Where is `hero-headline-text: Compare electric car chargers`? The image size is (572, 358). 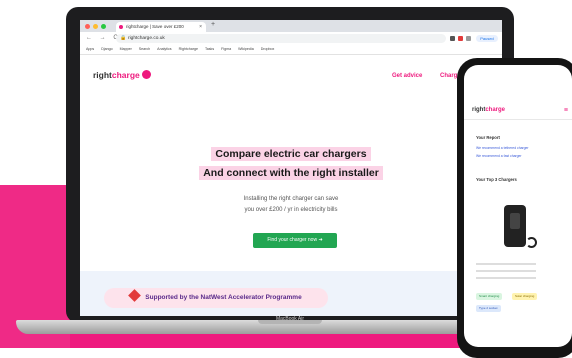
hero-headline-text: Compare electric car chargers is located at coordinates (291, 154).